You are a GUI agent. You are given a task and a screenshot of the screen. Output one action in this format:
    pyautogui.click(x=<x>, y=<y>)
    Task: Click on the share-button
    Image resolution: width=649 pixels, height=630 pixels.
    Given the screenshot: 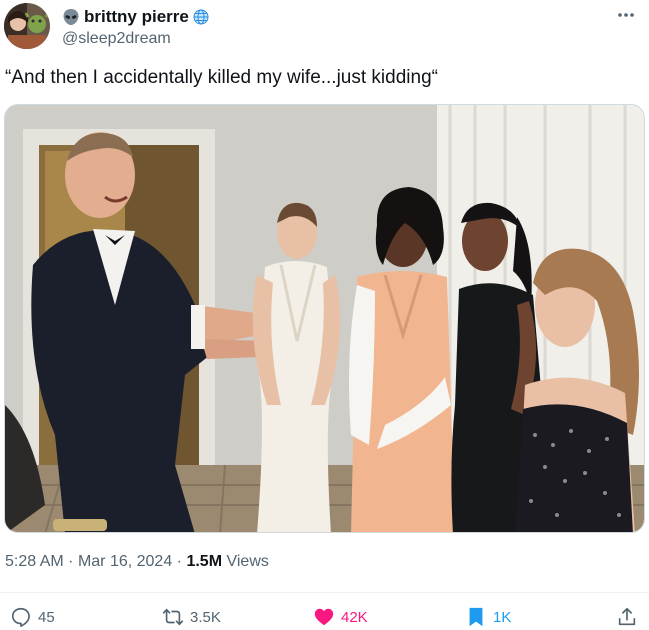 What is the action you would take?
    pyautogui.click(x=627, y=617)
    